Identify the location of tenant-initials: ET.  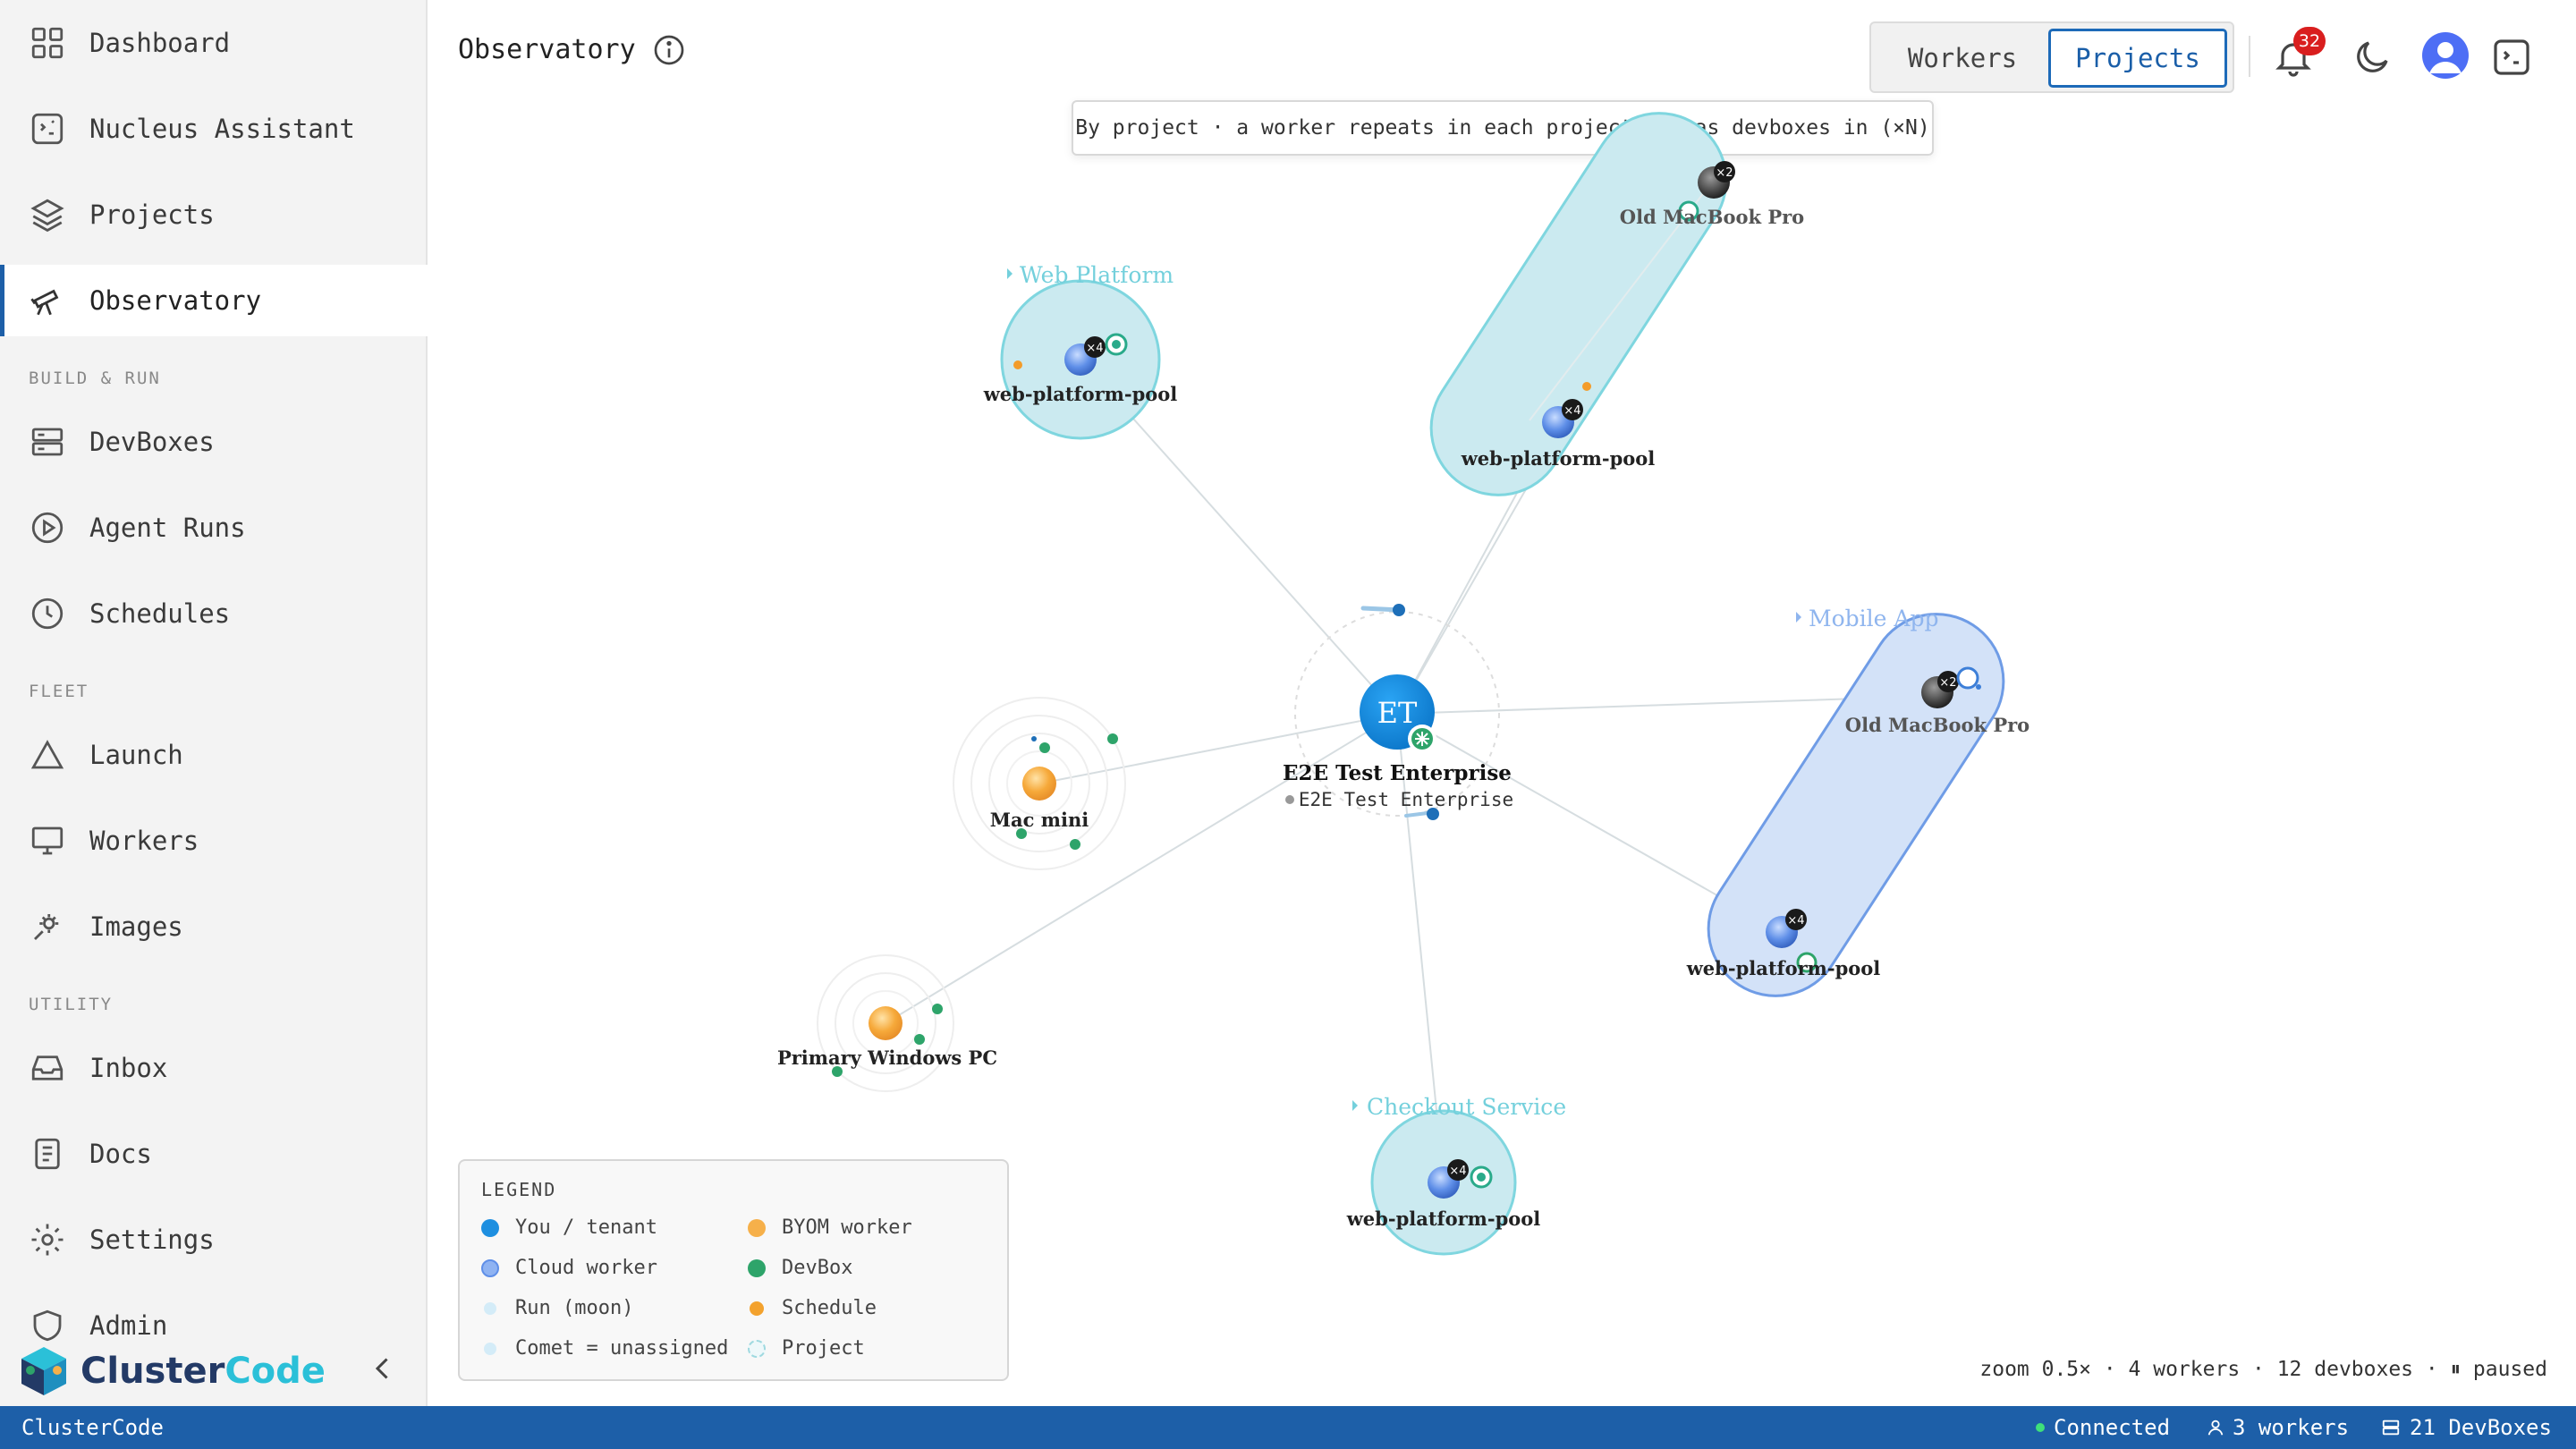
(1397, 713).